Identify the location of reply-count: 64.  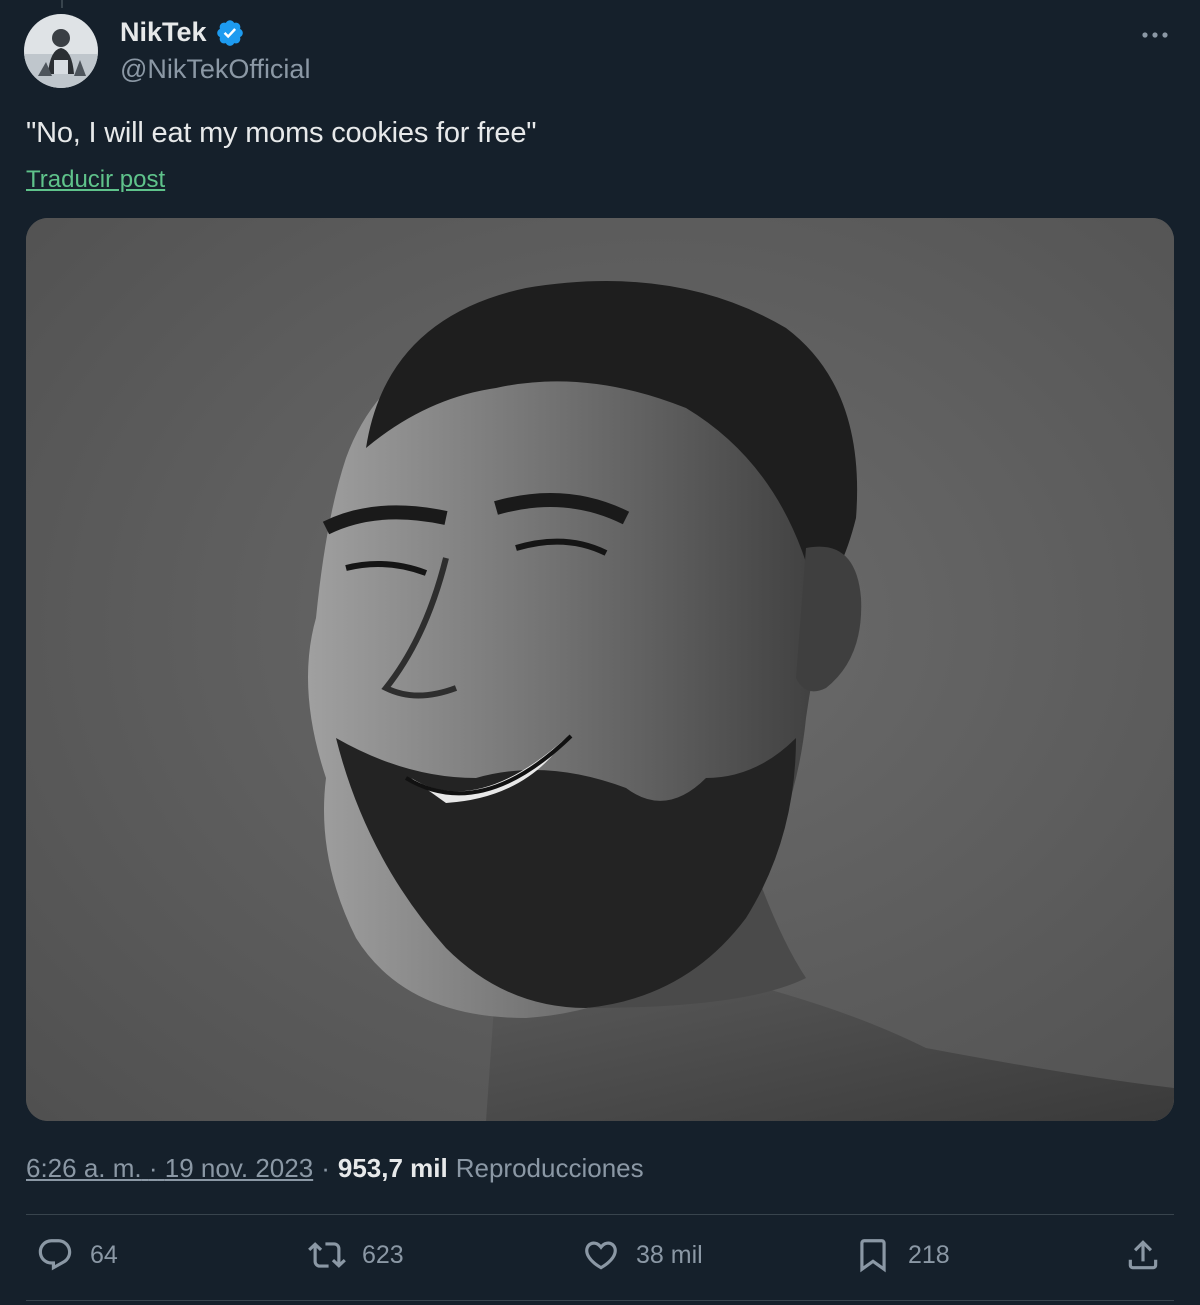
(104, 1254).